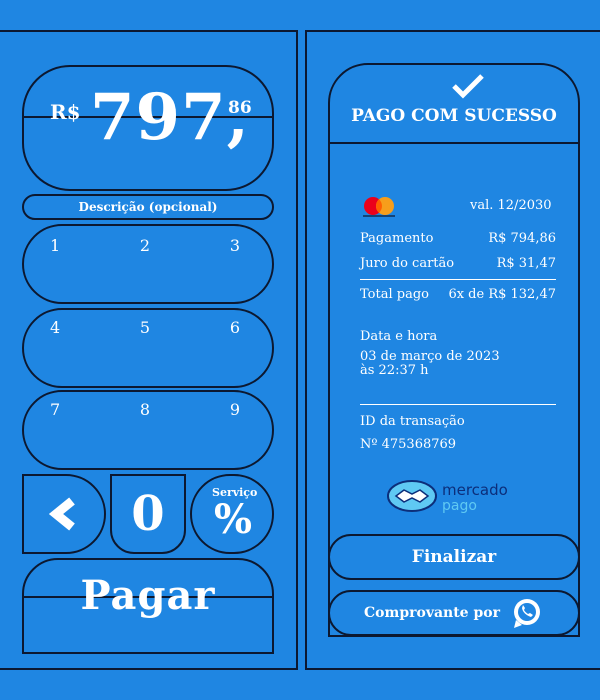  What do you see at coordinates (526, 613) in the screenshot?
I see `whatsapp-icon` at bounding box center [526, 613].